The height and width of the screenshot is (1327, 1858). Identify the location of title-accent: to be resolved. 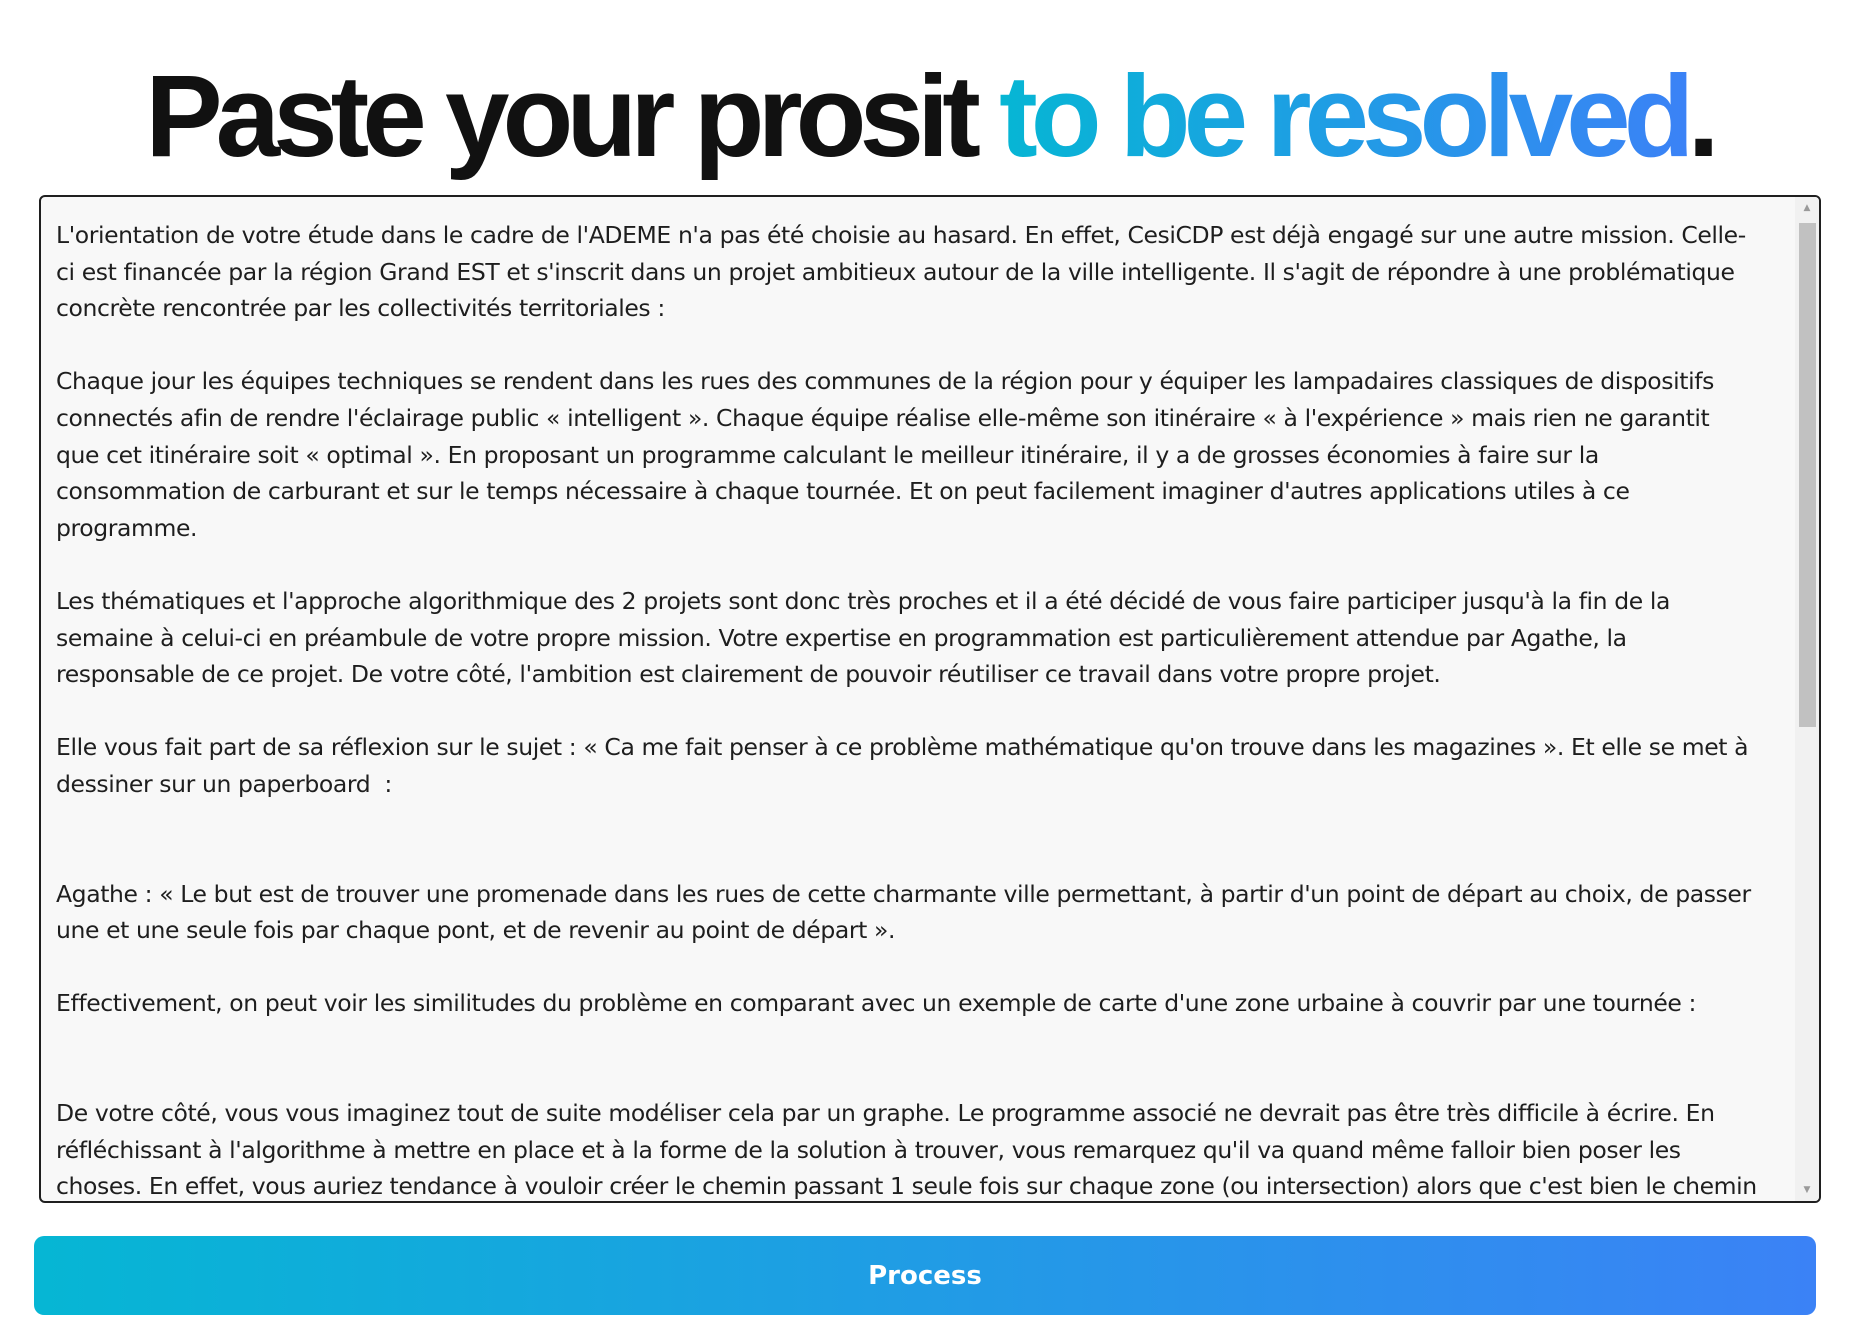
(1346, 116).